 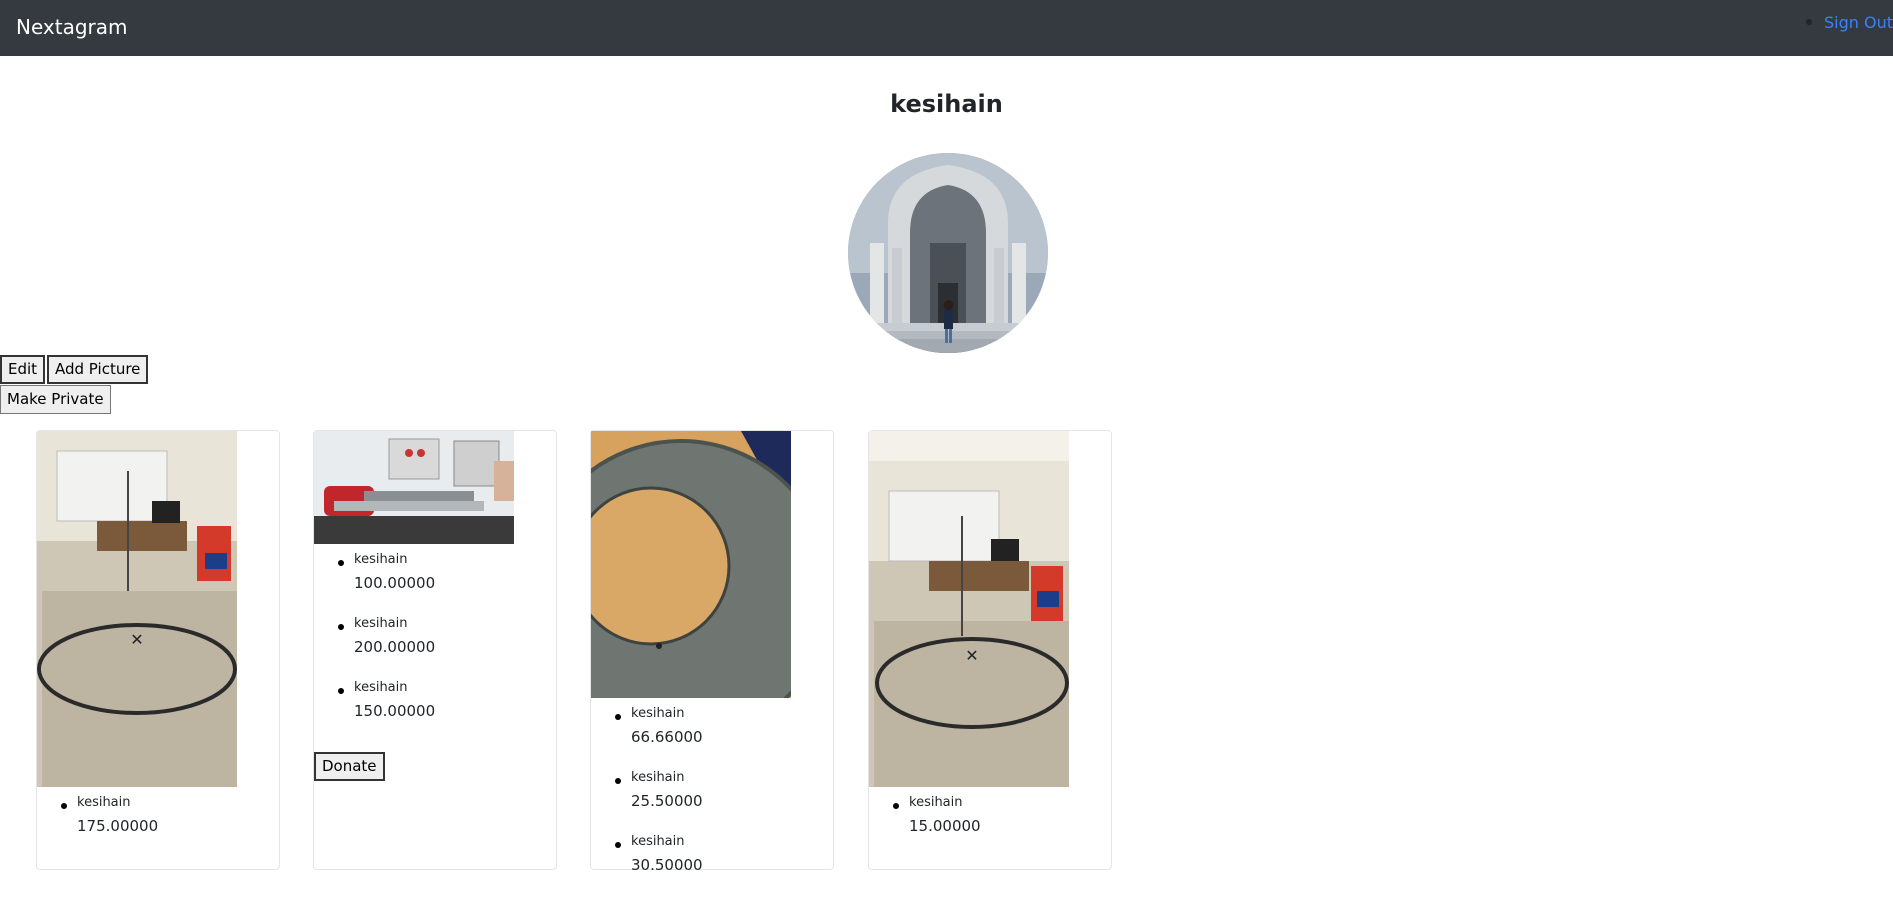 I want to click on donation-amount: 175.00000, so click(x=118, y=826).